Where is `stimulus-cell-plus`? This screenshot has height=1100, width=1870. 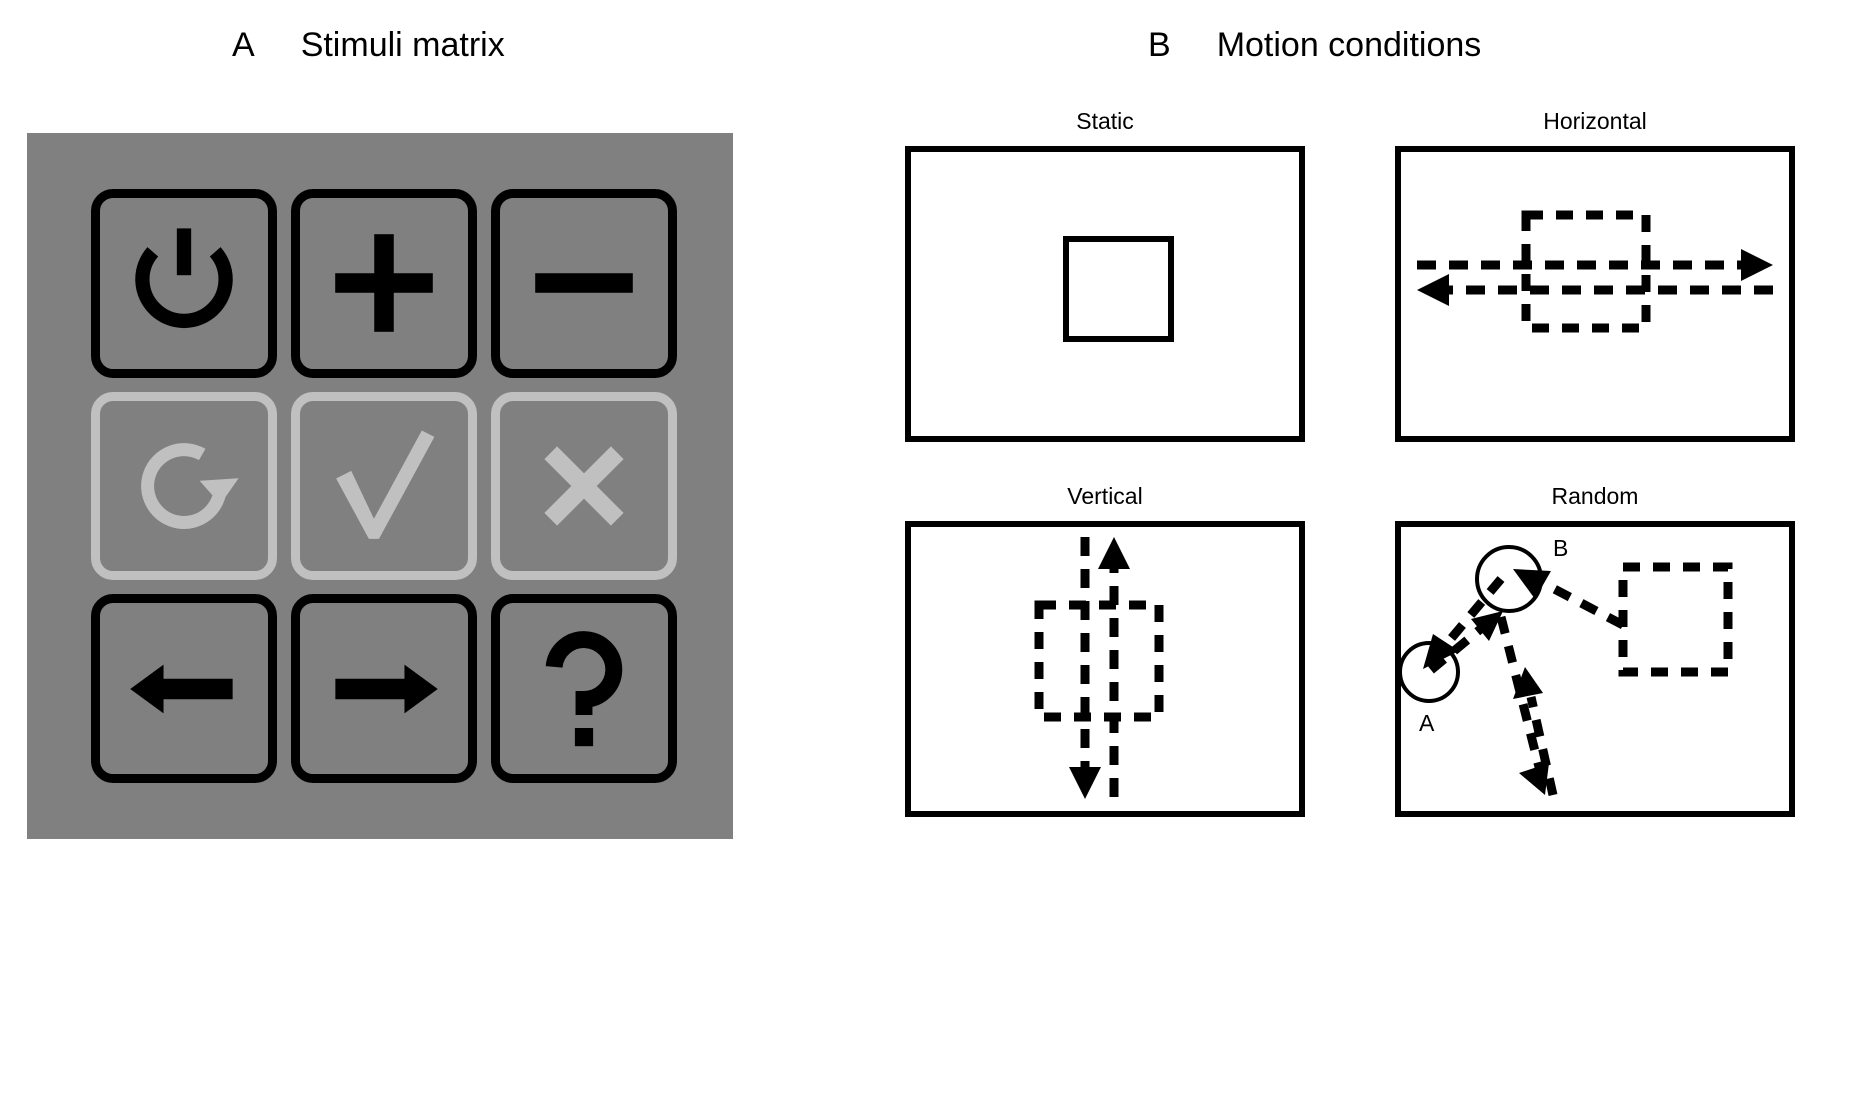 stimulus-cell-plus is located at coordinates (384, 283).